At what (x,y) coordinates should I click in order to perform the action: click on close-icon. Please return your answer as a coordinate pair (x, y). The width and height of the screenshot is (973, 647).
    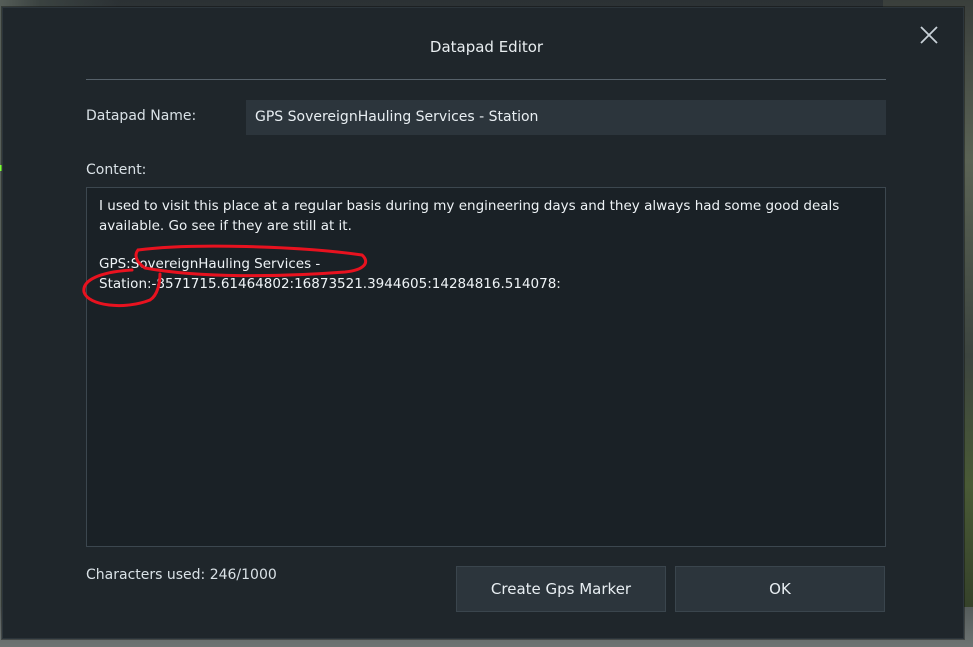
    Looking at the image, I should click on (929, 35).